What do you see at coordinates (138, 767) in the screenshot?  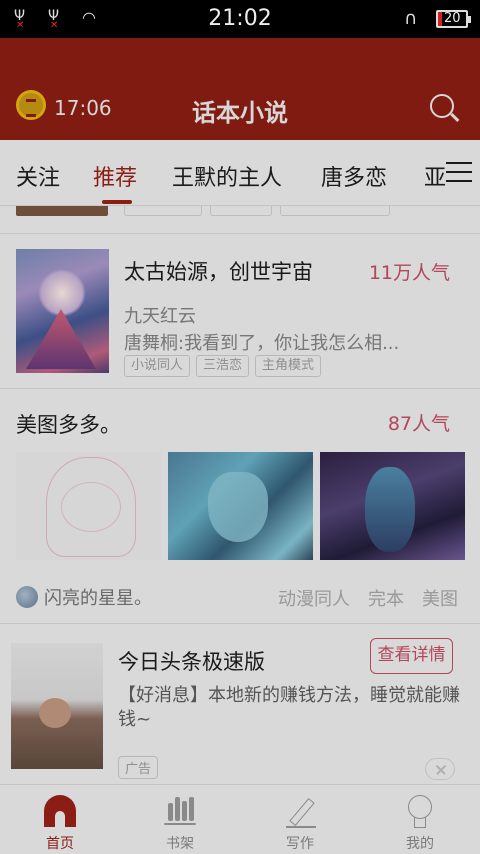 I see `ad-label: 广告` at bounding box center [138, 767].